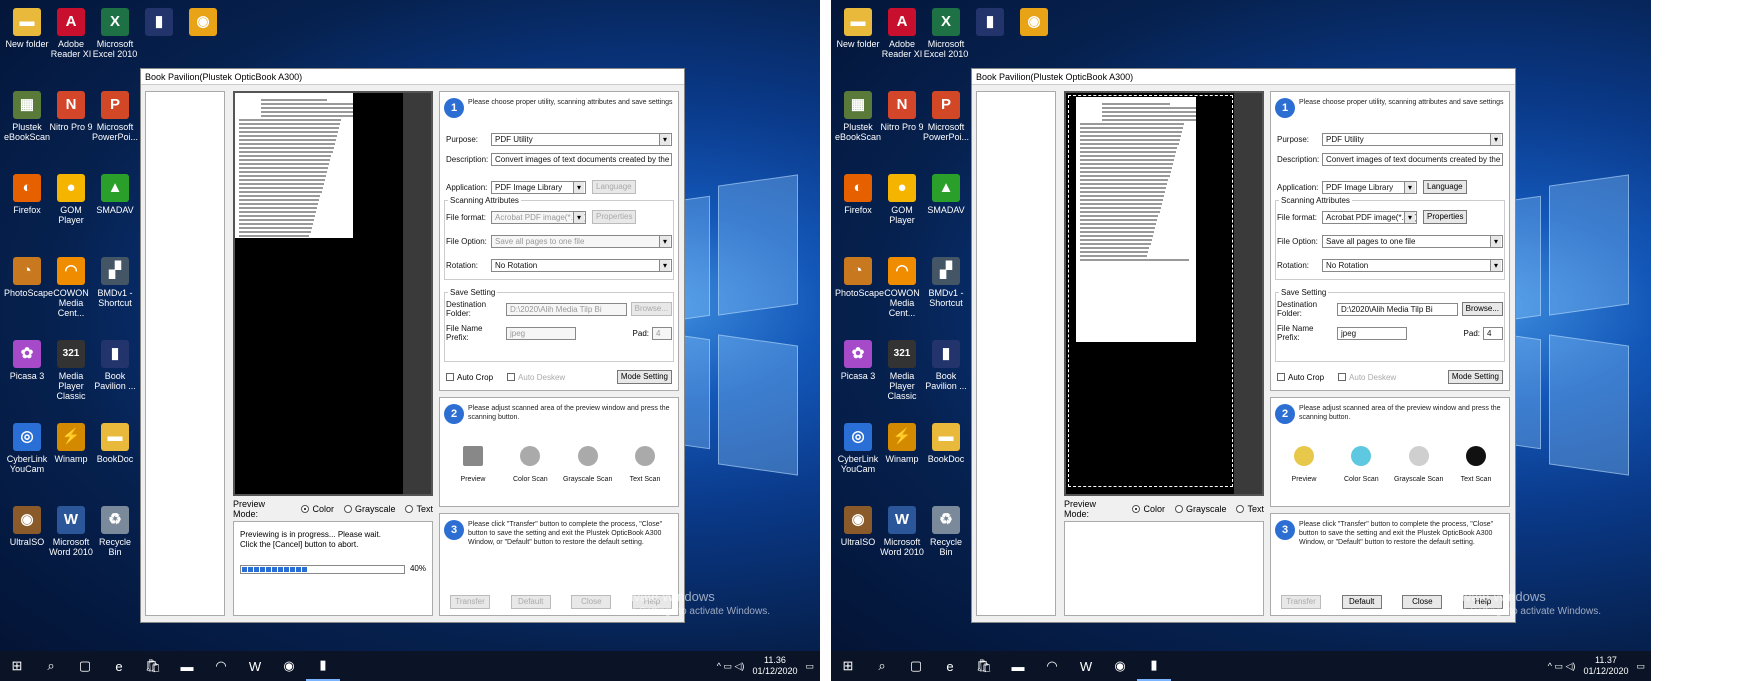  What do you see at coordinates (1150, 291) in the screenshot?
I see `scan-area-selection` at bounding box center [1150, 291].